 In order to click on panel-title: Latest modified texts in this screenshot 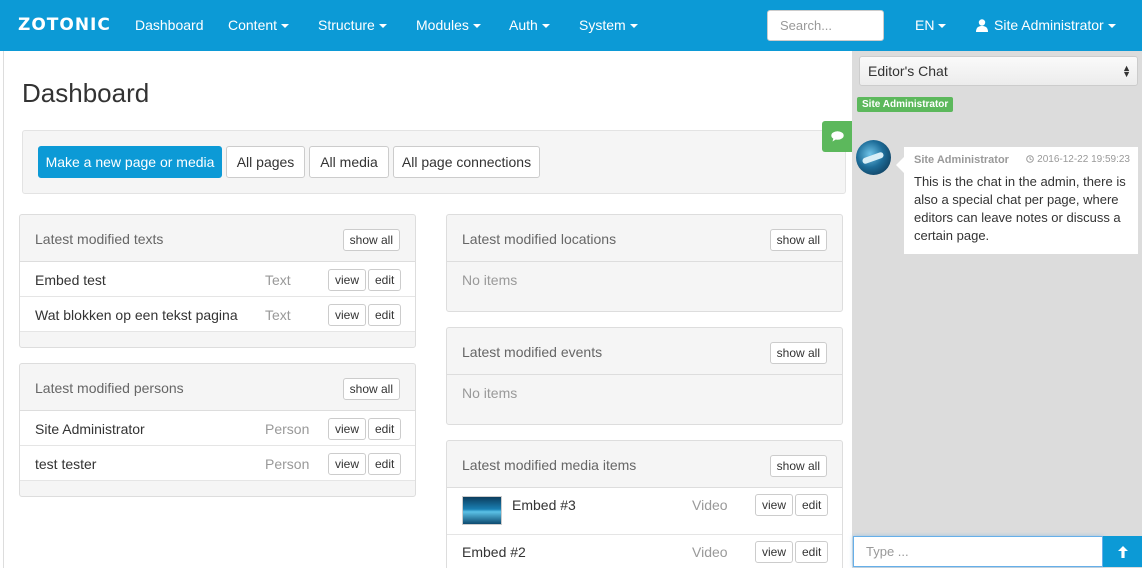, I will do `click(99, 239)`.